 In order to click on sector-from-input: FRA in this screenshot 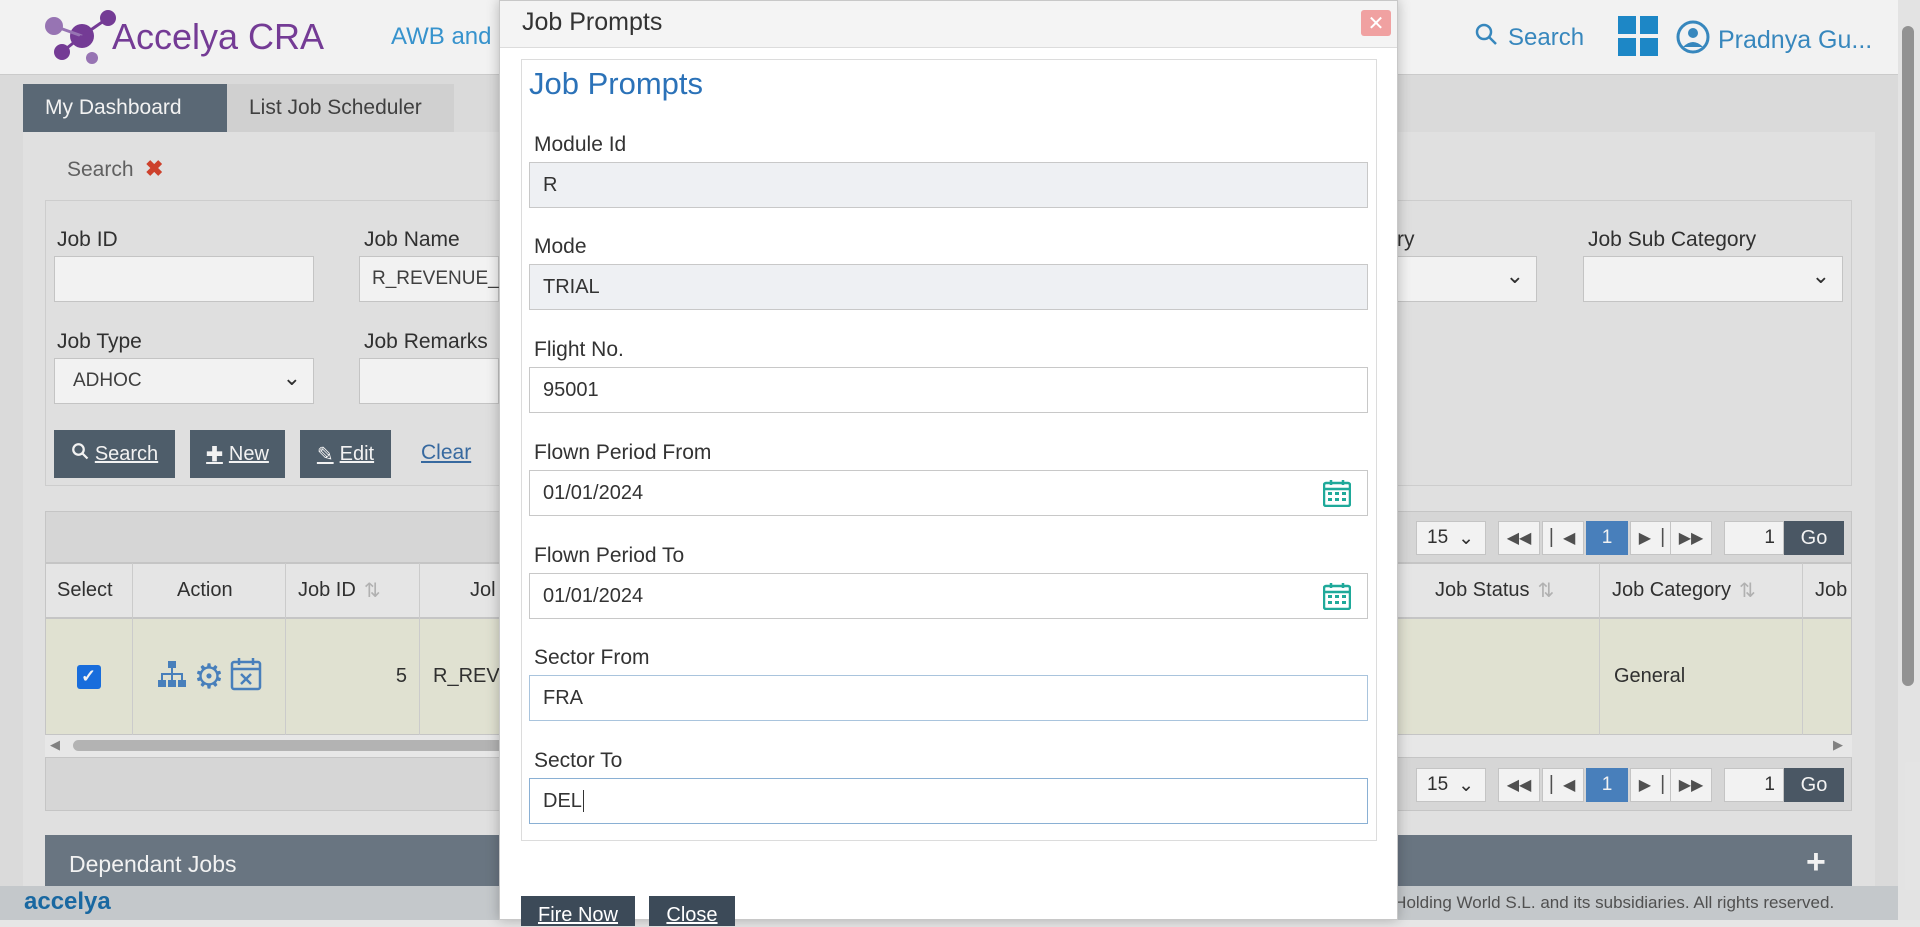, I will do `click(948, 698)`.